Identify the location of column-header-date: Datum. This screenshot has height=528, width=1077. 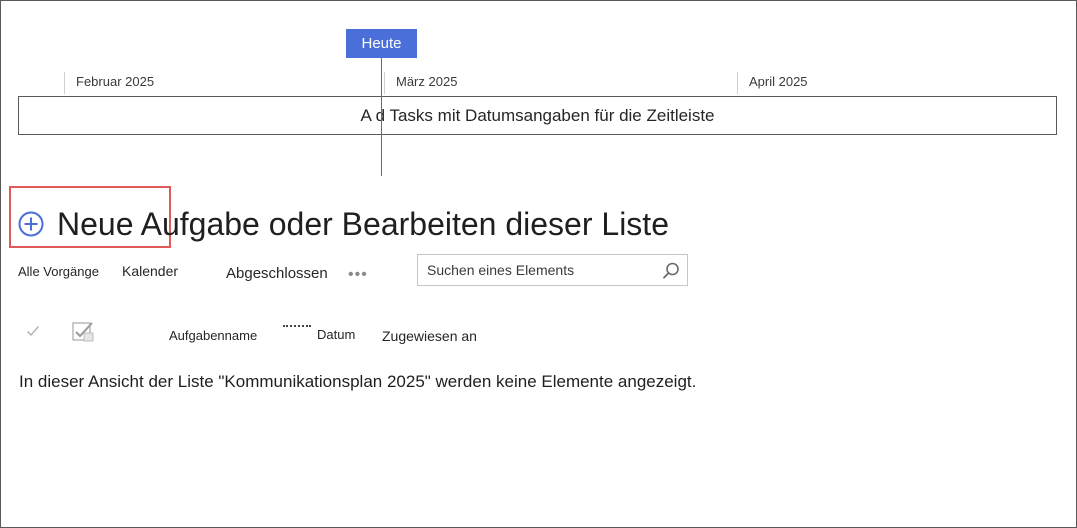
(336, 334).